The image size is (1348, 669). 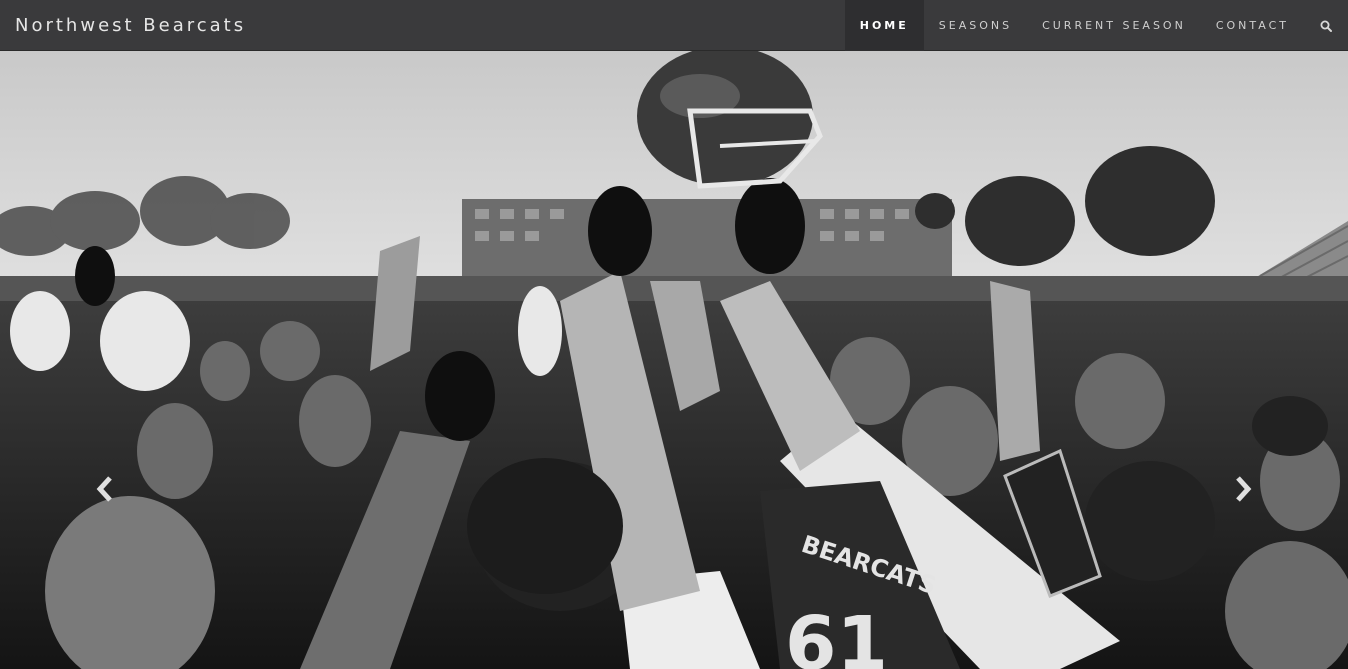 What do you see at coordinates (1114, 25) in the screenshot?
I see `nav-item-current-season: CURRENT SEASON` at bounding box center [1114, 25].